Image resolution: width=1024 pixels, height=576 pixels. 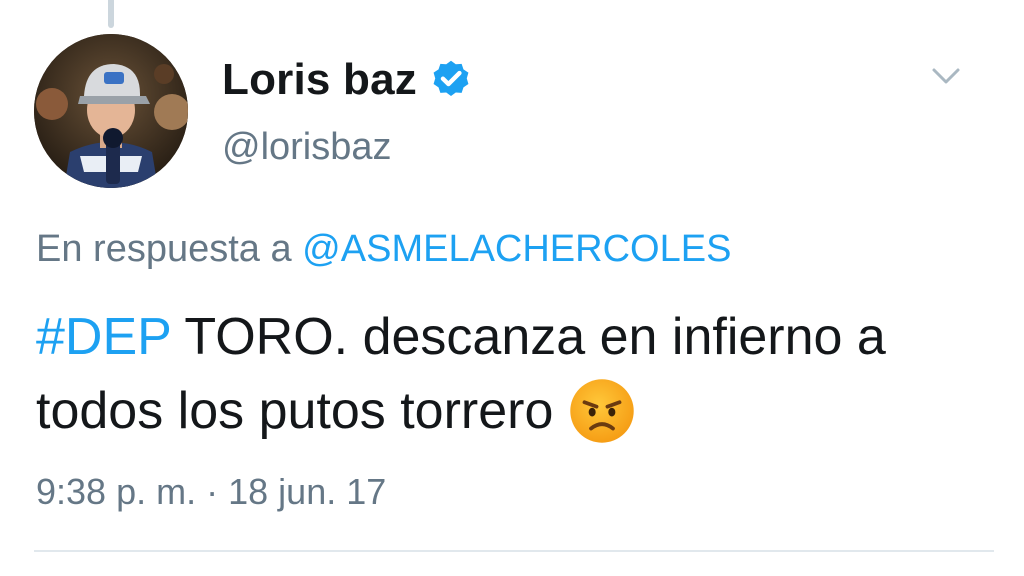 I want to click on avatar-image, so click(x=111, y=111).